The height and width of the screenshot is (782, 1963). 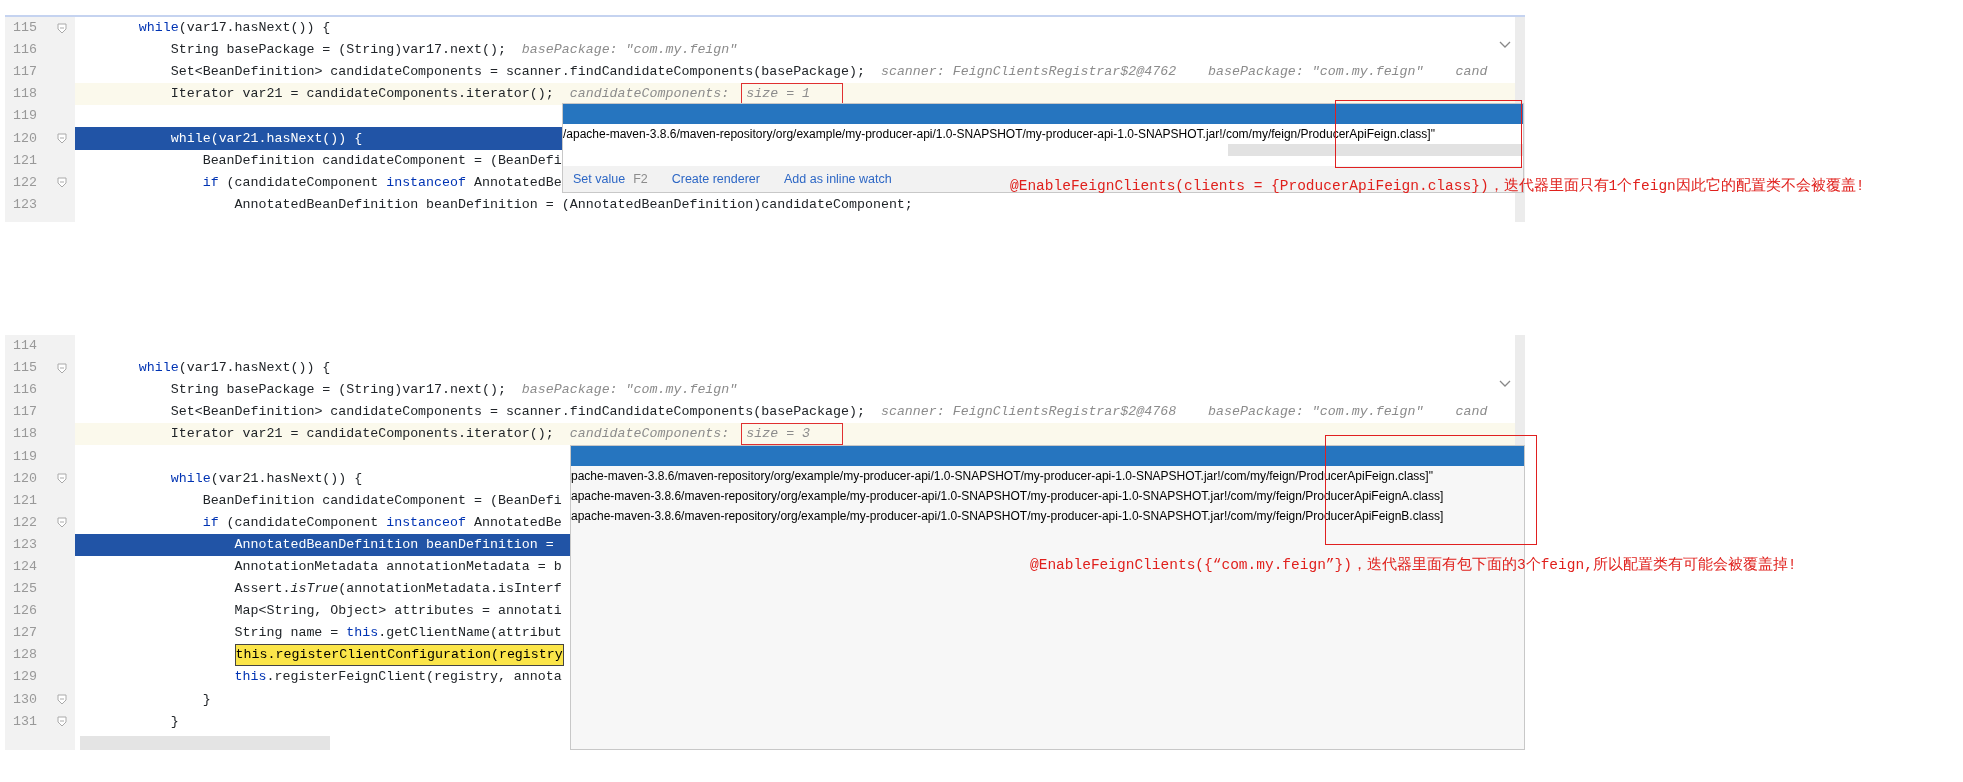 What do you see at coordinates (414, 677) in the screenshot?
I see `code-text: .registerFeignClient(registry, annota` at bounding box center [414, 677].